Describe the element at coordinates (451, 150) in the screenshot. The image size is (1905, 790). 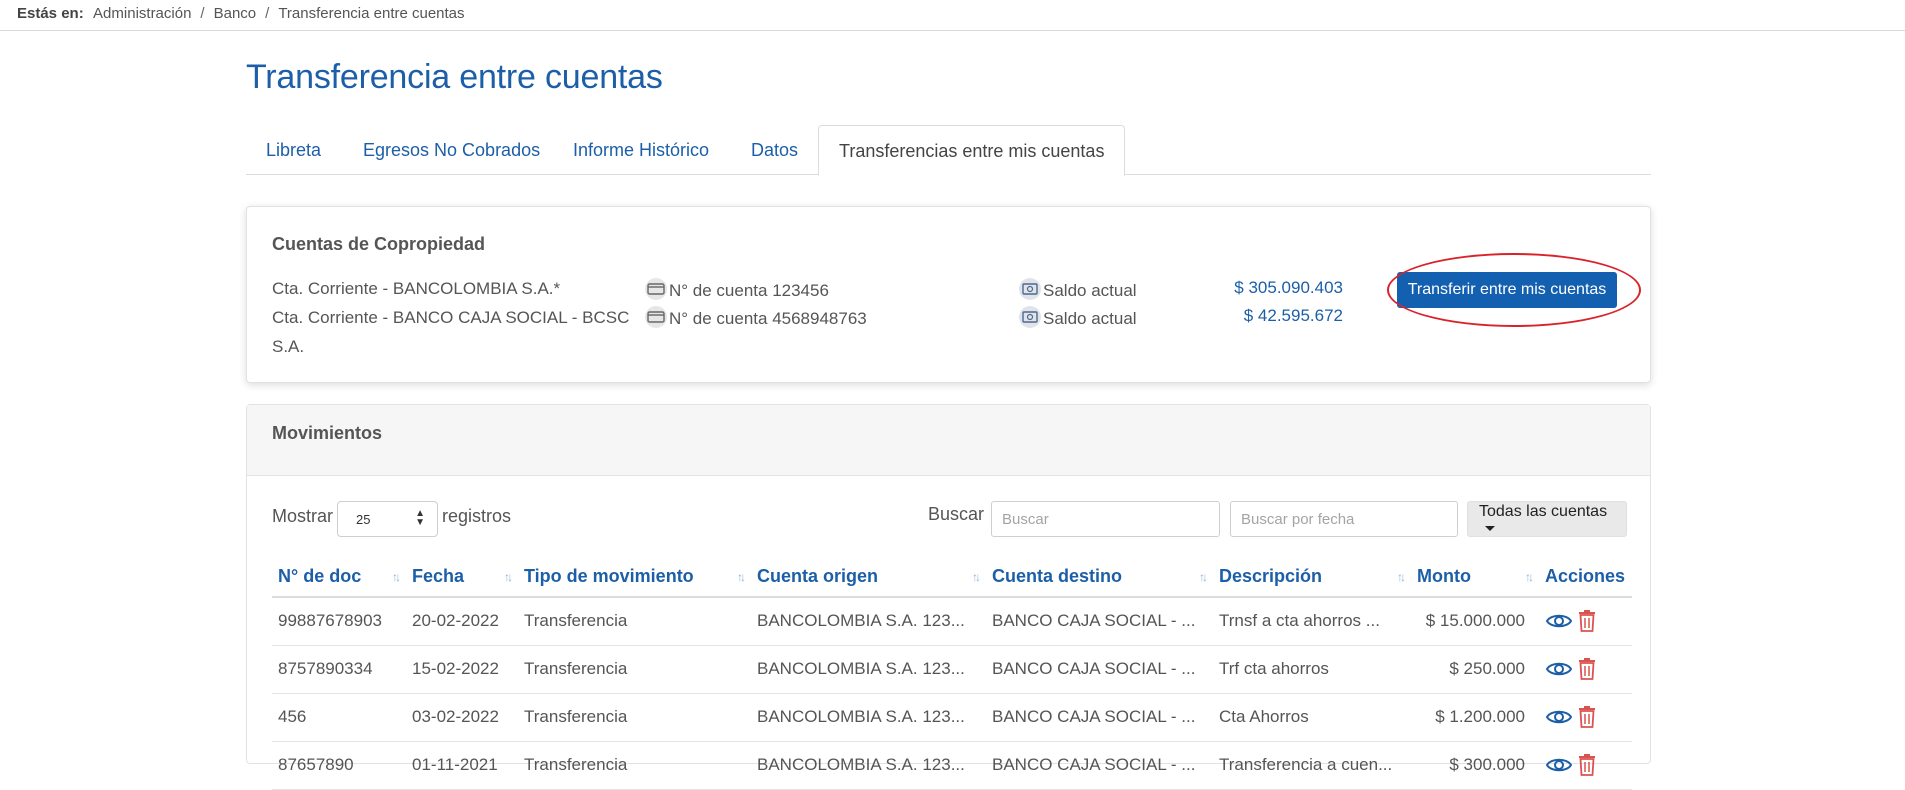
I see `tab-egresos-no-cobrados: Egresos No Cobrados` at that location.